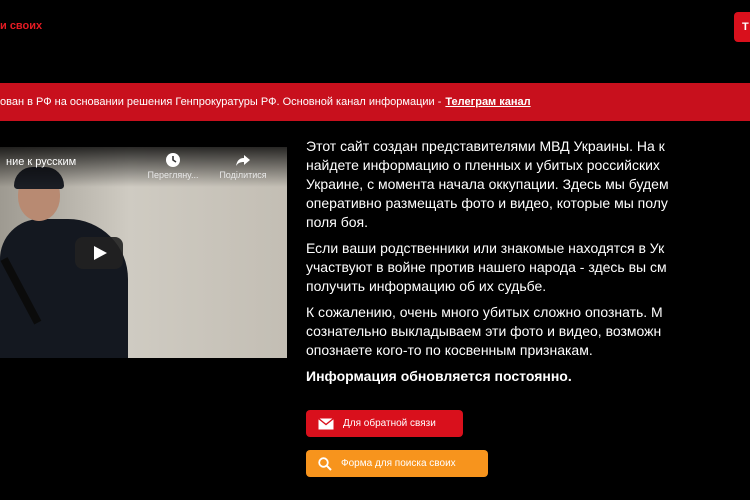  I want to click on feedback-button: Для обратной связи, so click(384, 423).